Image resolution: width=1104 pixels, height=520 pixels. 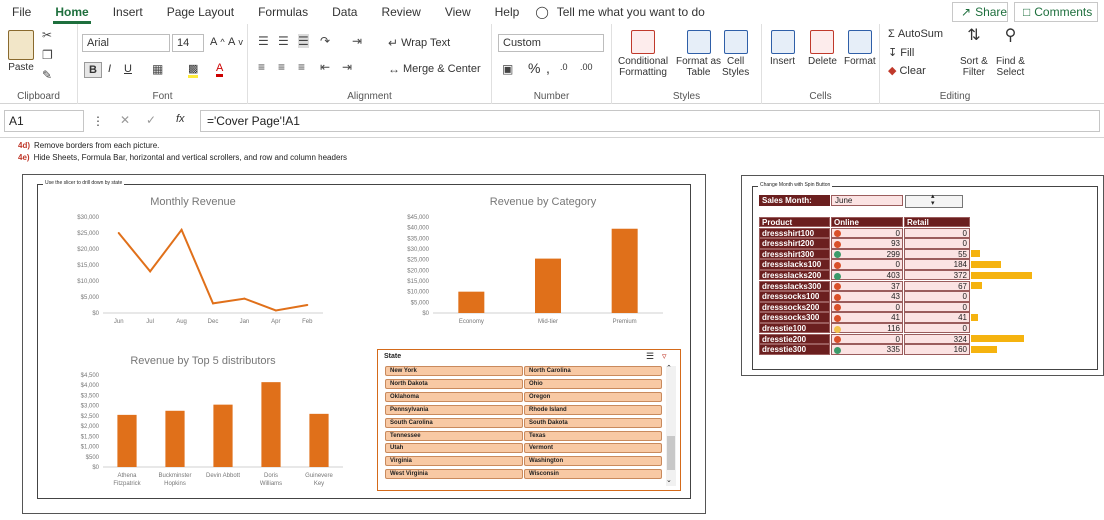 I want to click on online-value-cell: 43, so click(x=867, y=296).